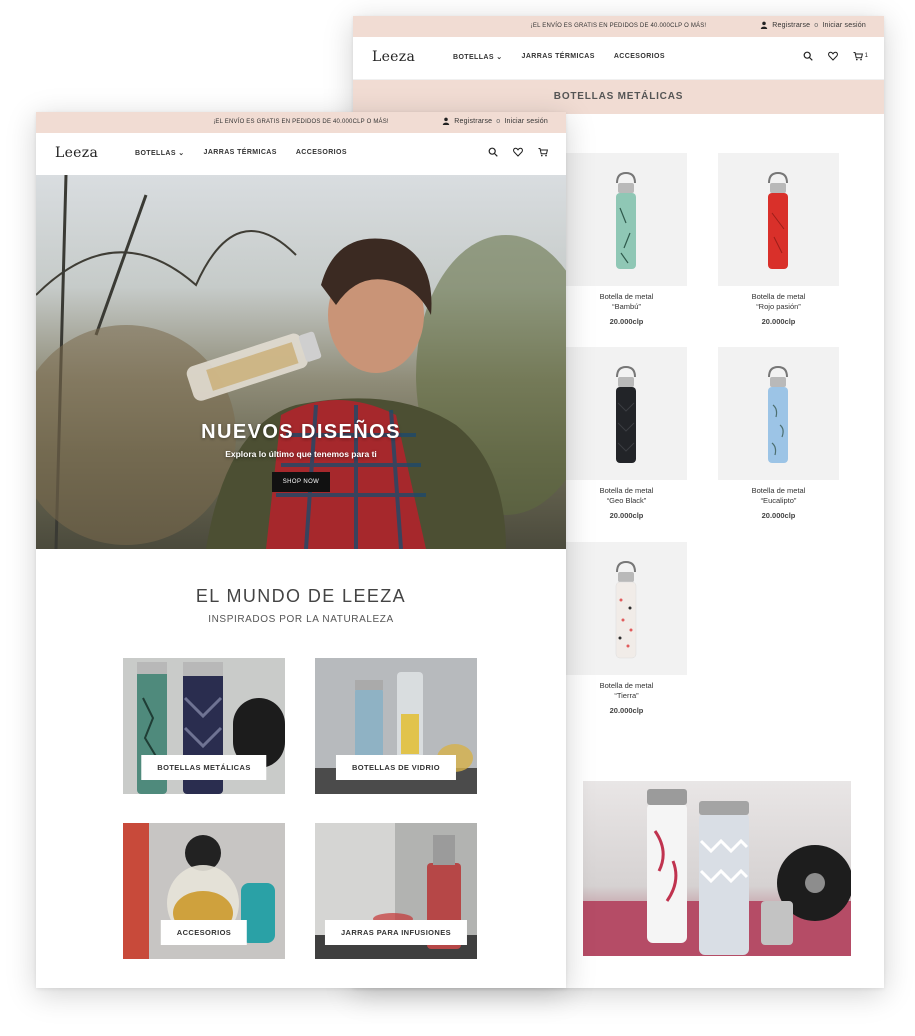  Describe the element at coordinates (396, 767) in the screenshot. I see `tile-label: BOTELLAS DE VIDRIO` at that location.